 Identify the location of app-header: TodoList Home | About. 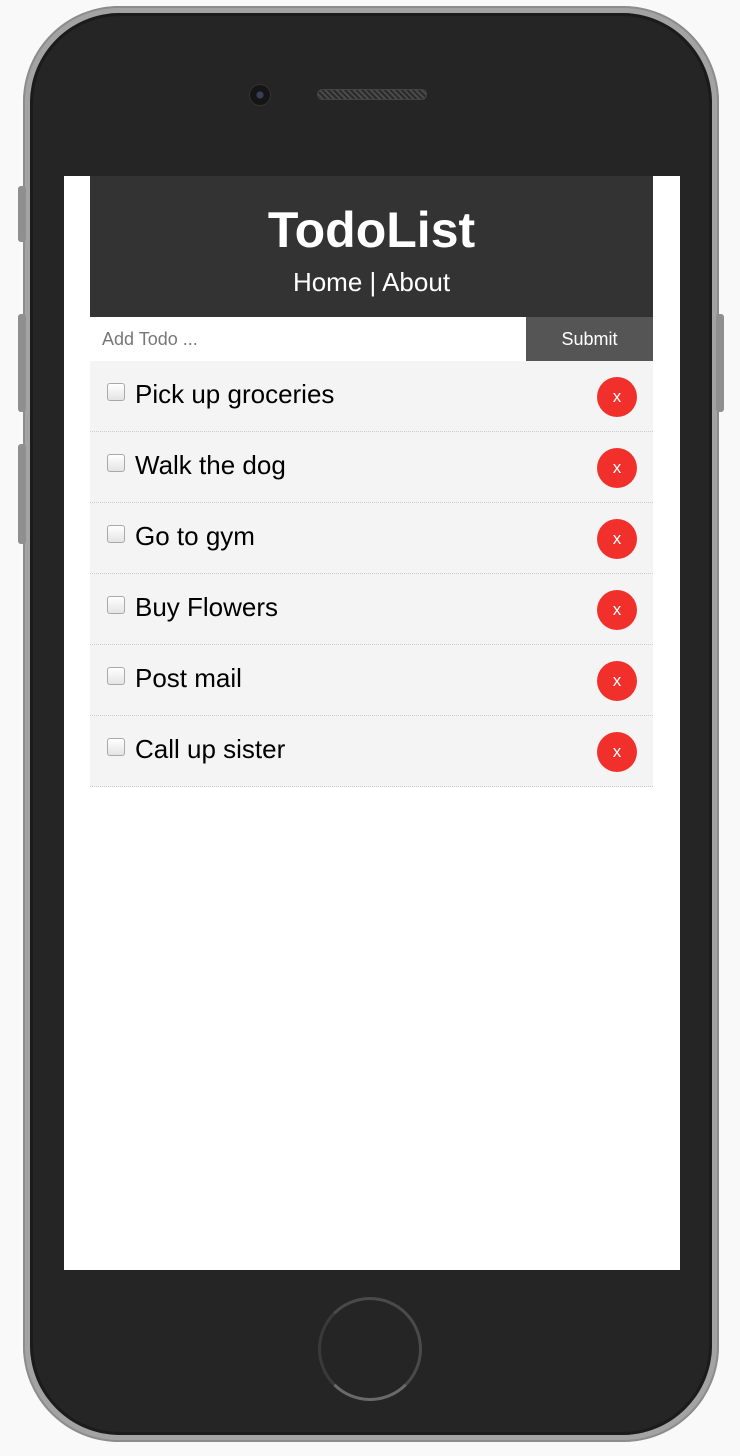
(371, 246).